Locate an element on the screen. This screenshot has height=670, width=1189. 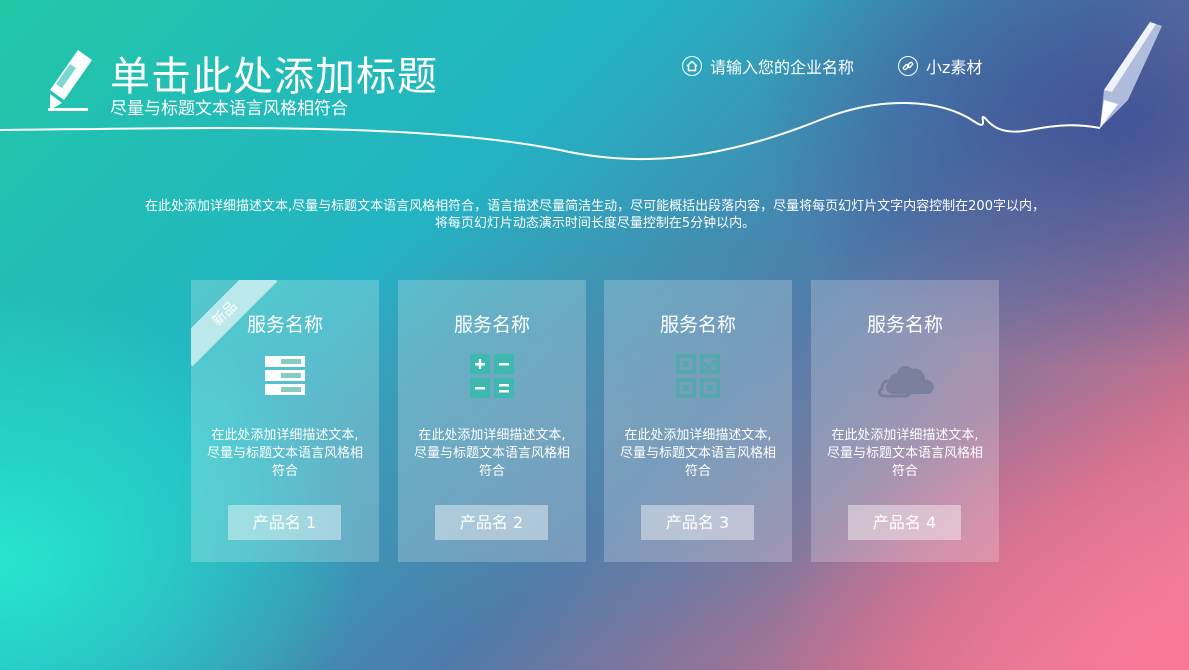
page-subtitle: 尽量与标题文本语言风格相符合 is located at coordinates (229, 109).